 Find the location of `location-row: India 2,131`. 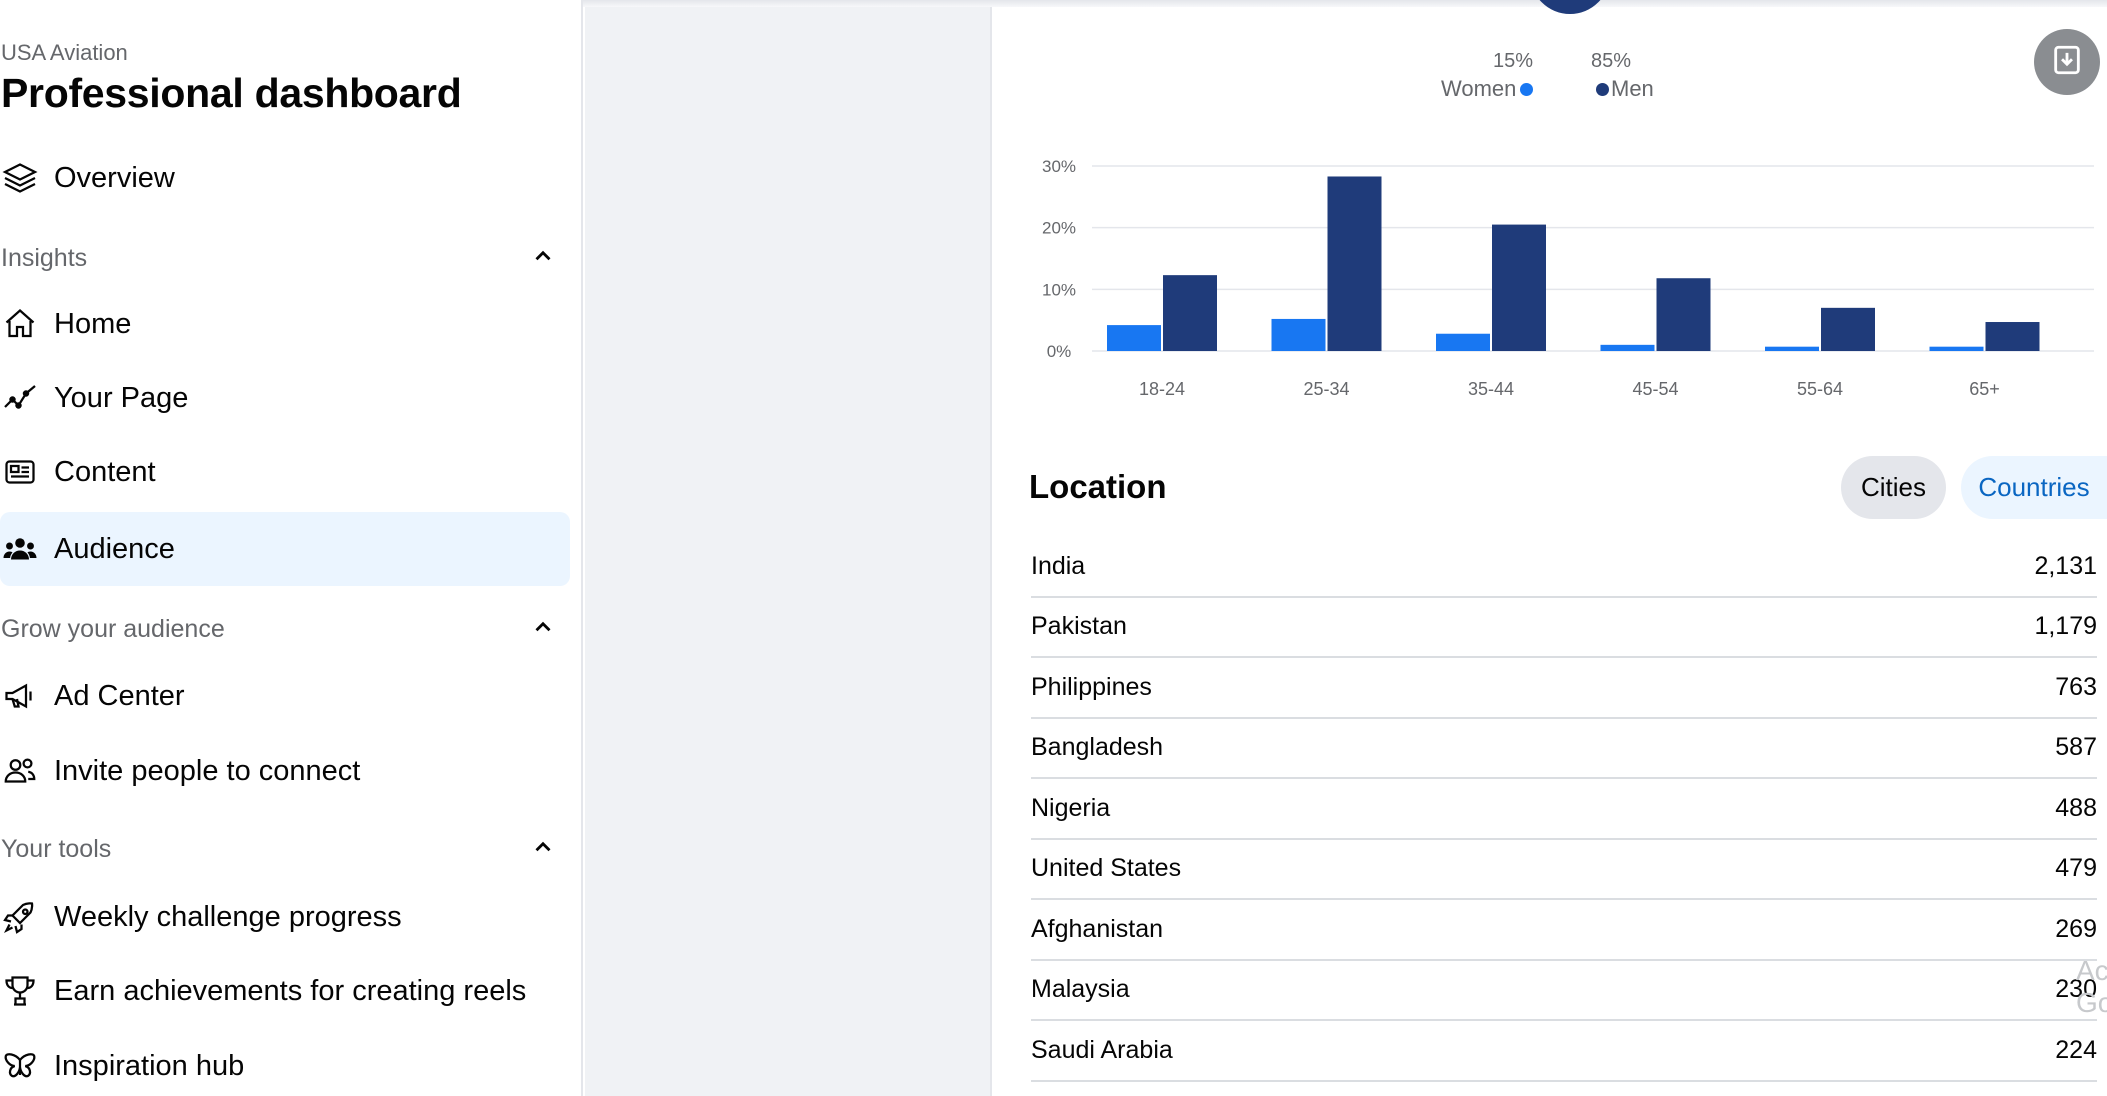

location-row: India 2,131 is located at coordinates (1564, 567).